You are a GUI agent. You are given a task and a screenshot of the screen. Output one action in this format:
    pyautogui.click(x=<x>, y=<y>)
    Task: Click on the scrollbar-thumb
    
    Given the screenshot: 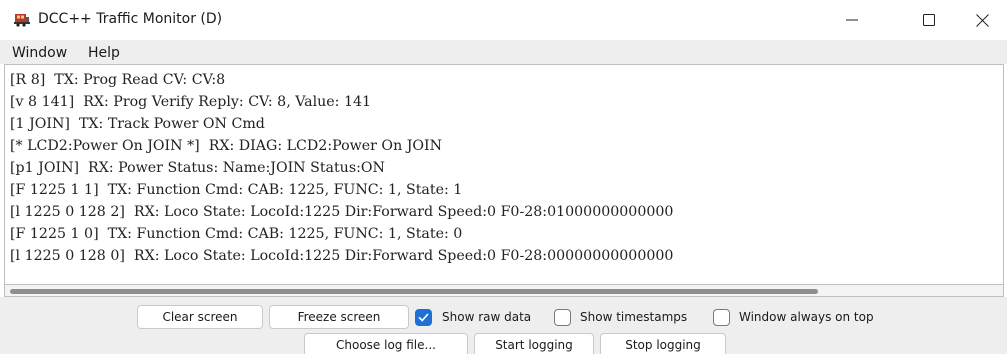 What is the action you would take?
    pyautogui.click(x=414, y=291)
    